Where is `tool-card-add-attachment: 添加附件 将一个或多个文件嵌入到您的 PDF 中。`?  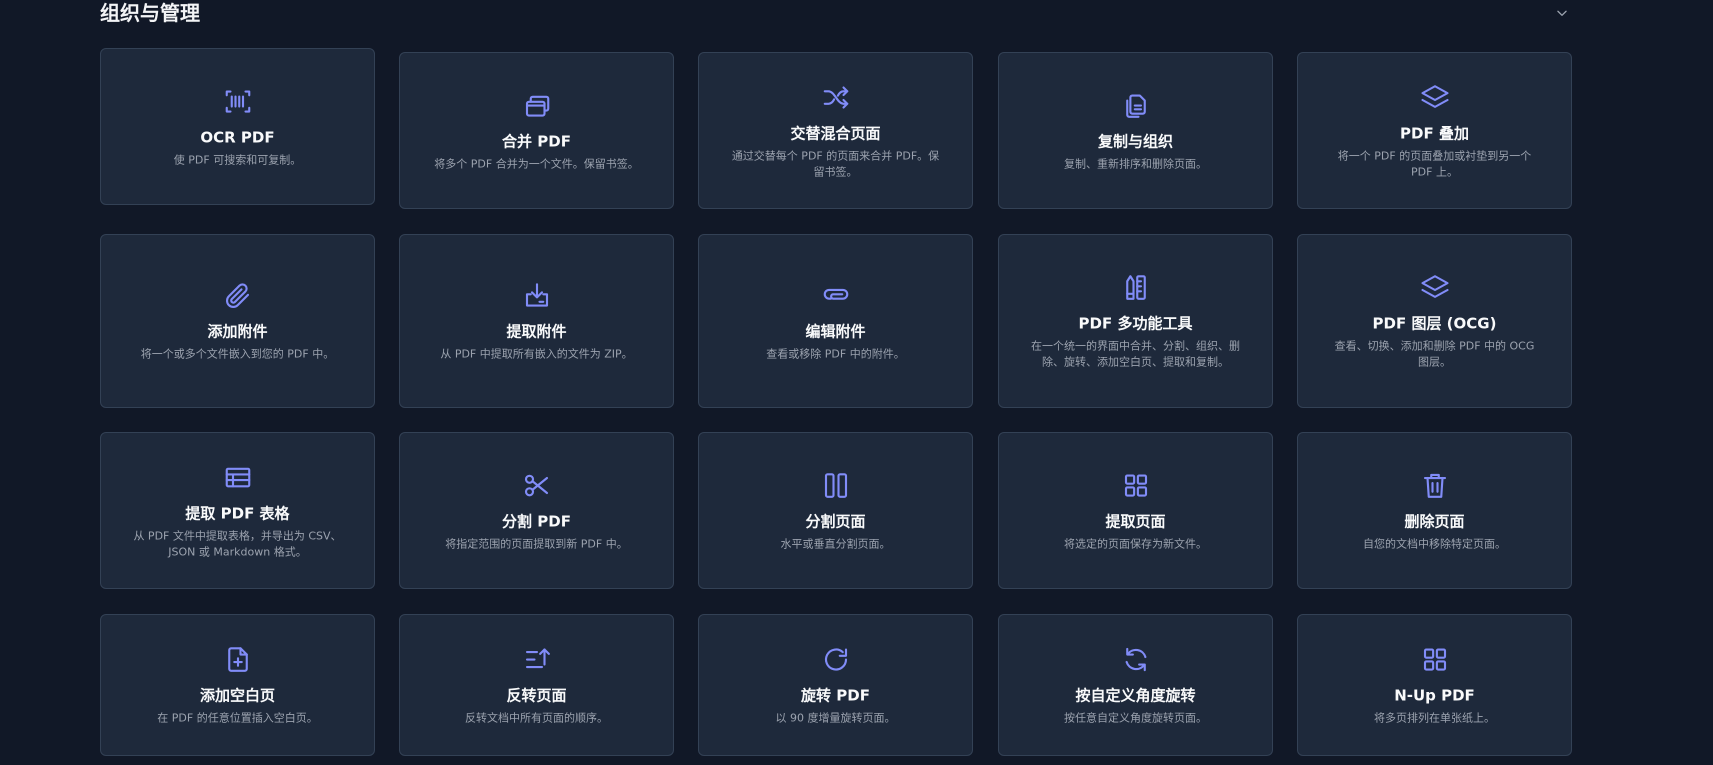
tool-card-add-attachment: 添加附件 将一个或多个文件嵌入到您的 PDF 中。 is located at coordinates (237, 321).